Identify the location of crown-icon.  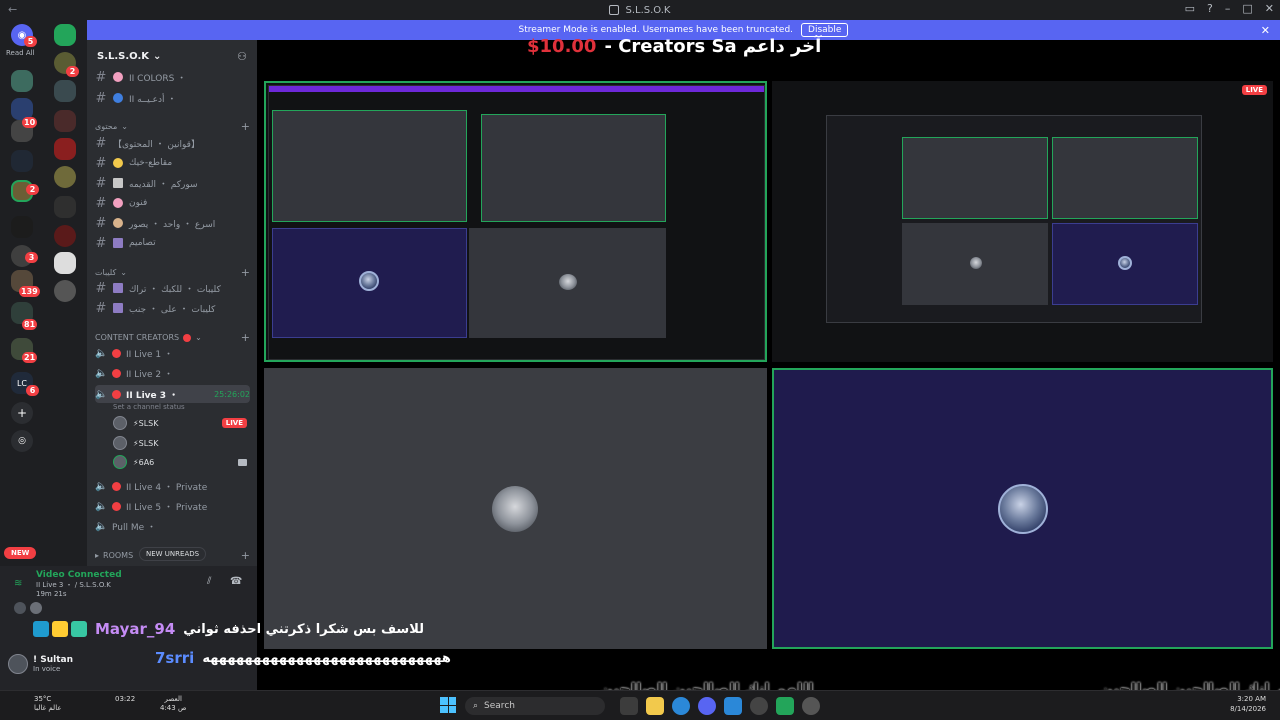
(60, 629).